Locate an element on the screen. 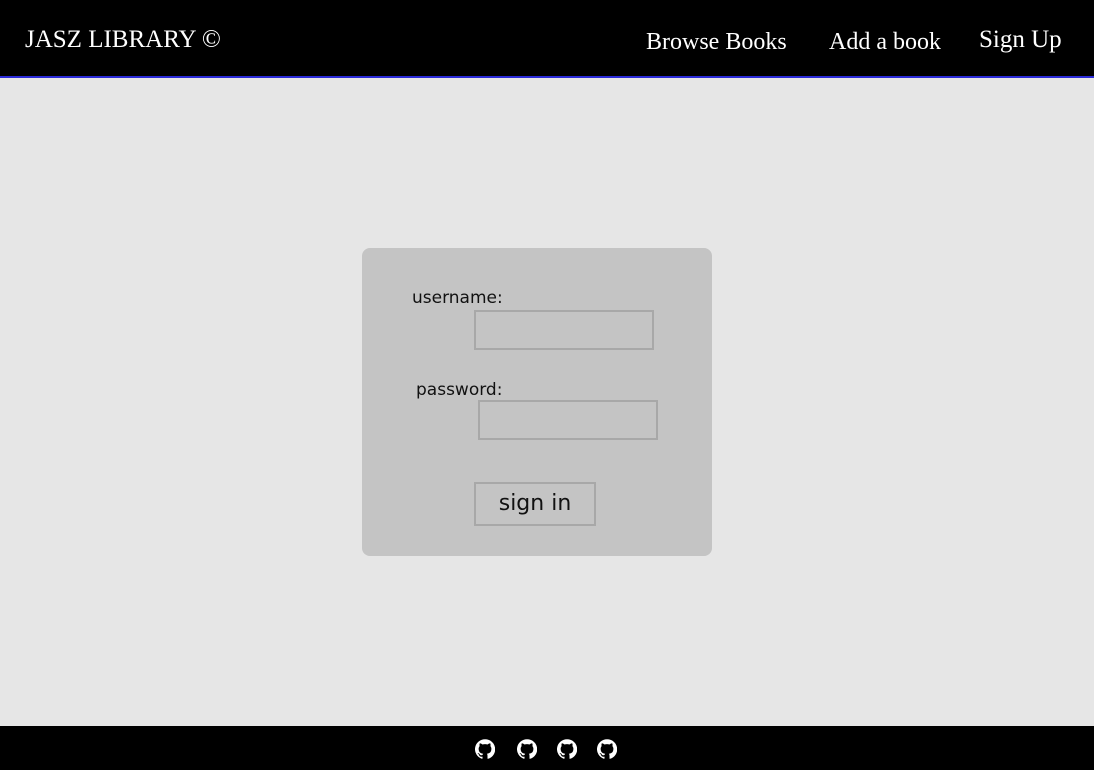 This screenshot has height=770, width=1094. username-label: username: is located at coordinates (457, 298).